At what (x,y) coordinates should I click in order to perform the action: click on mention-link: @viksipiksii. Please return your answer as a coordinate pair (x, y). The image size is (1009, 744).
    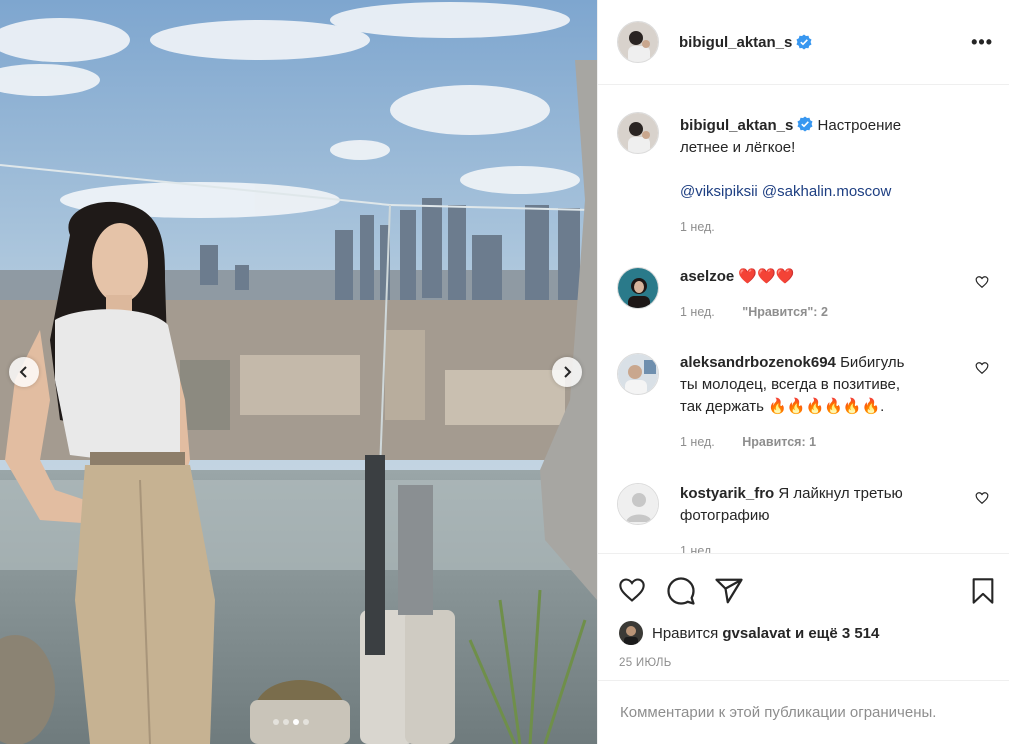
    Looking at the image, I should click on (719, 191).